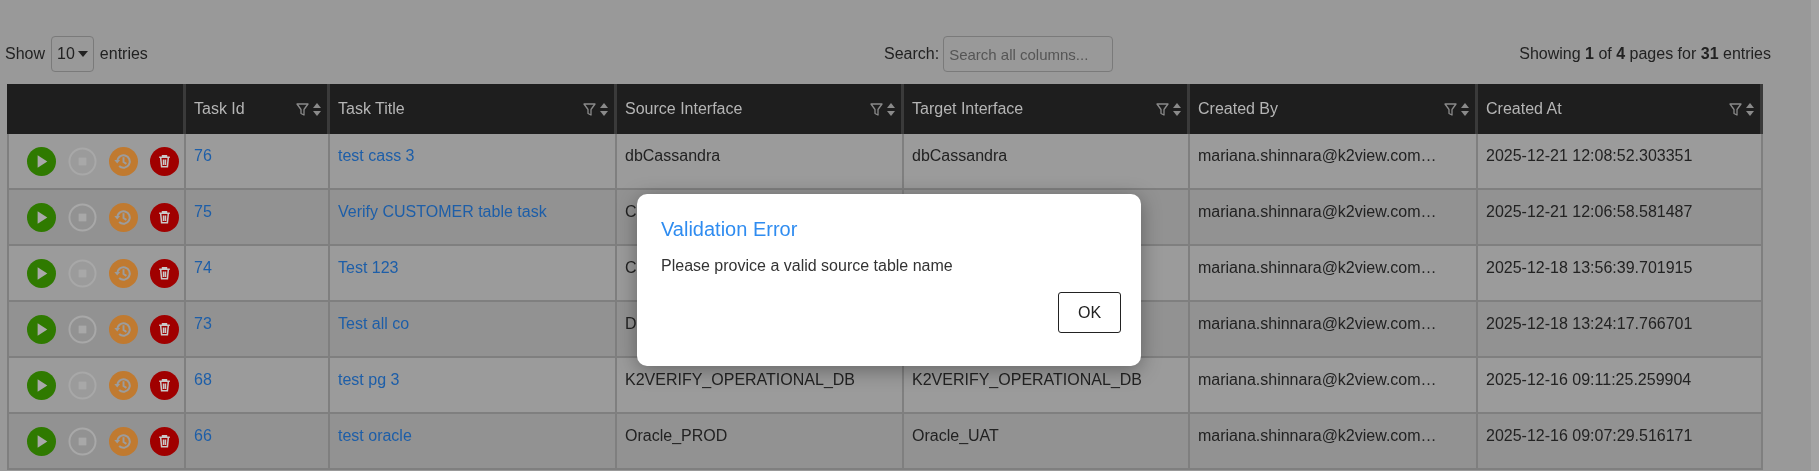 This screenshot has height=471, width=1819. Describe the element at coordinates (1589, 155) in the screenshot. I see `table-cell: 2025-12-21 12:08:52.303351` at that location.